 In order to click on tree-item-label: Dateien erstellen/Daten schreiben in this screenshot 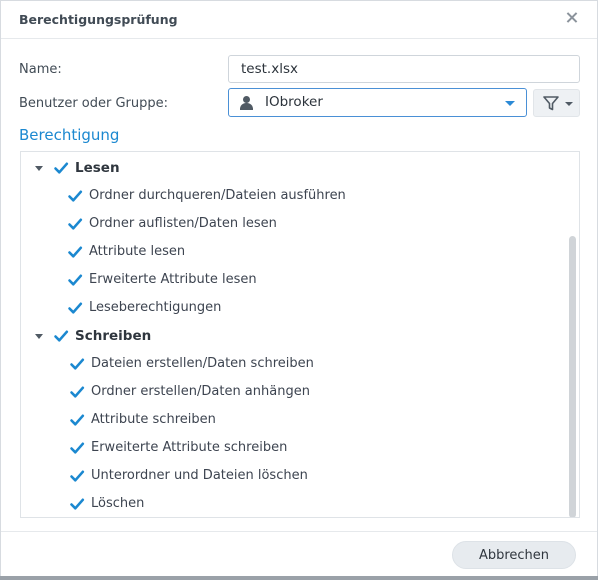, I will do `click(202, 363)`.